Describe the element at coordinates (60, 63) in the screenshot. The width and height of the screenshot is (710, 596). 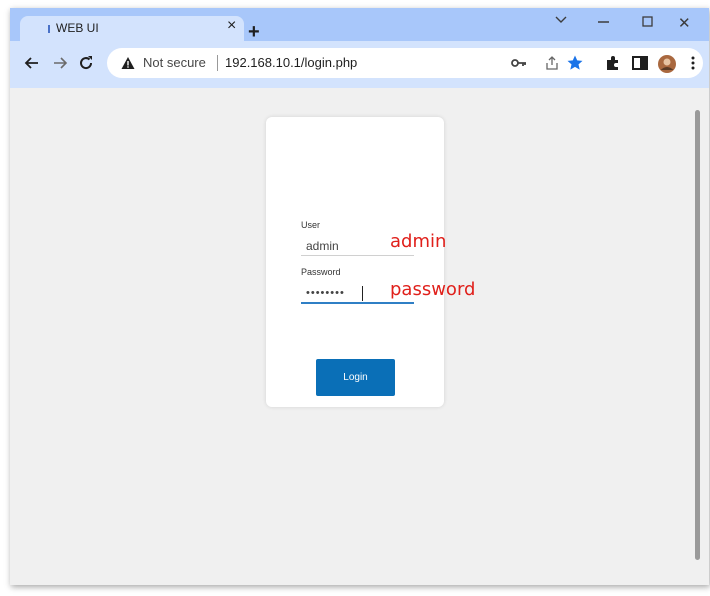
I see `forward-arrow-icon` at that location.